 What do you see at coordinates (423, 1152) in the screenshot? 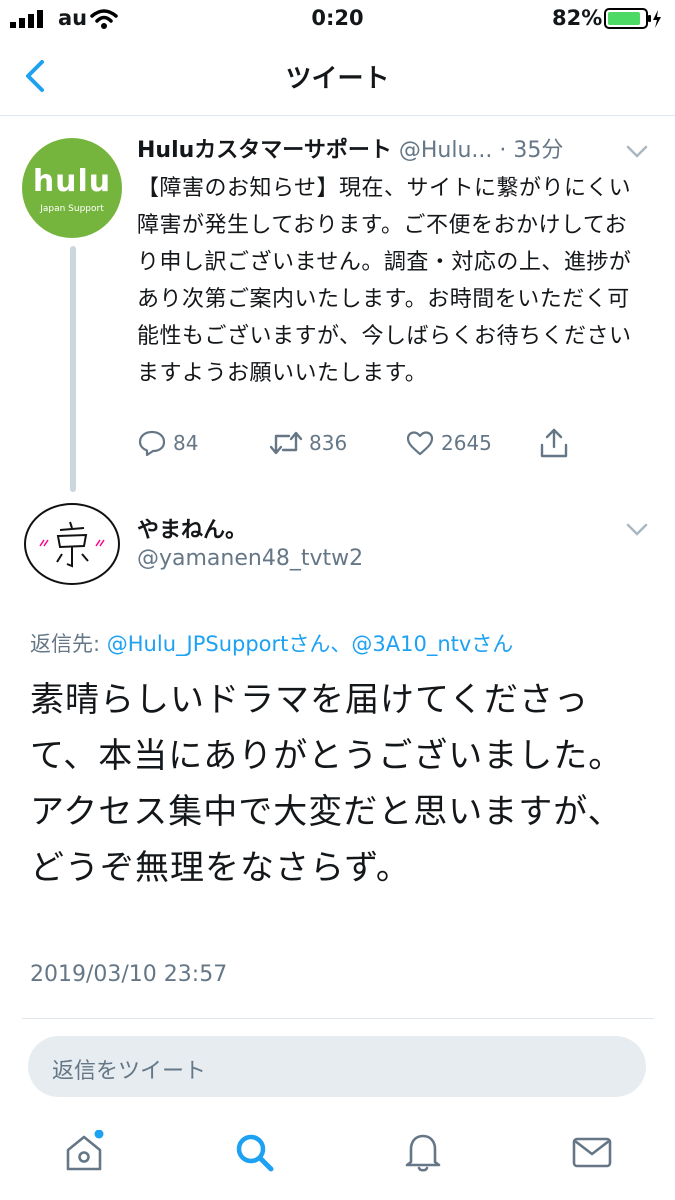
I see `bell-icon` at bounding box center [423, 1152].